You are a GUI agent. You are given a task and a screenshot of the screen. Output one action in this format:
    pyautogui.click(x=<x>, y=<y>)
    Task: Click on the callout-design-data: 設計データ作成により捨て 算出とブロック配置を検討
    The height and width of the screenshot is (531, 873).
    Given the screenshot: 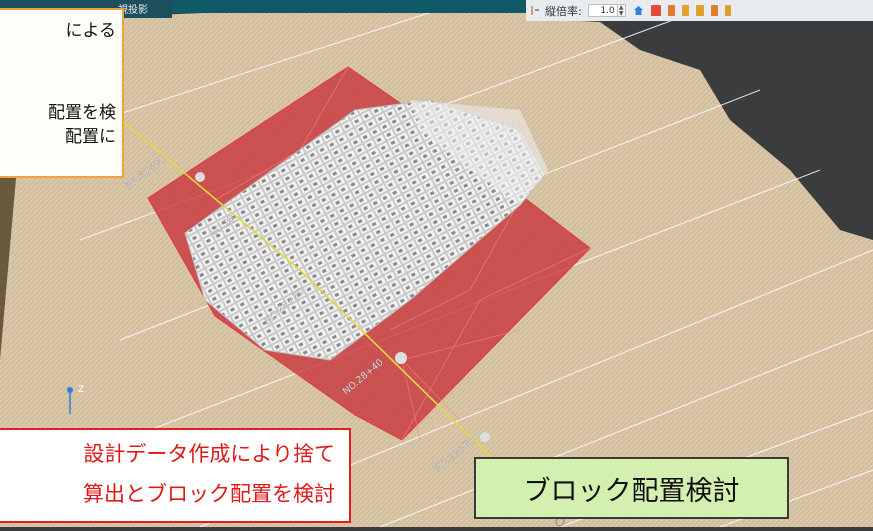 What is the action you would take?
    pyautogui.click(x=175, y=475)
    